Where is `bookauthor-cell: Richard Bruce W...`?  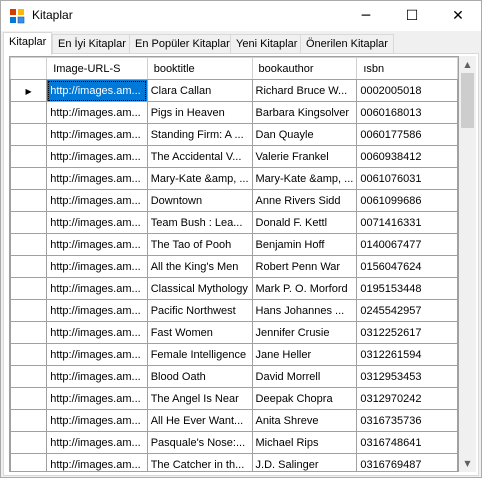 bookauthor-cell: Richard Bruce W... is located at coordinates (304, 90).